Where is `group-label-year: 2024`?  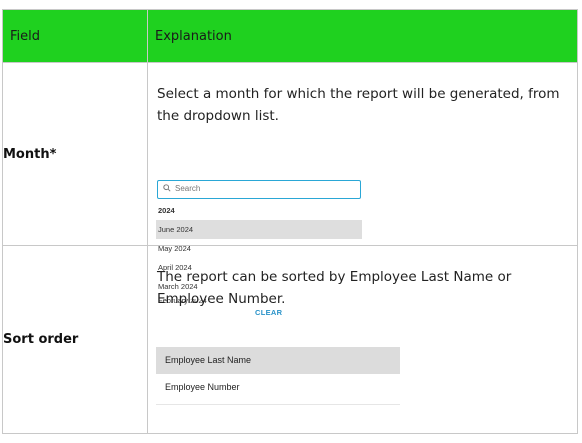
group-label-year: 2024 is located at coordinates (166, 210).